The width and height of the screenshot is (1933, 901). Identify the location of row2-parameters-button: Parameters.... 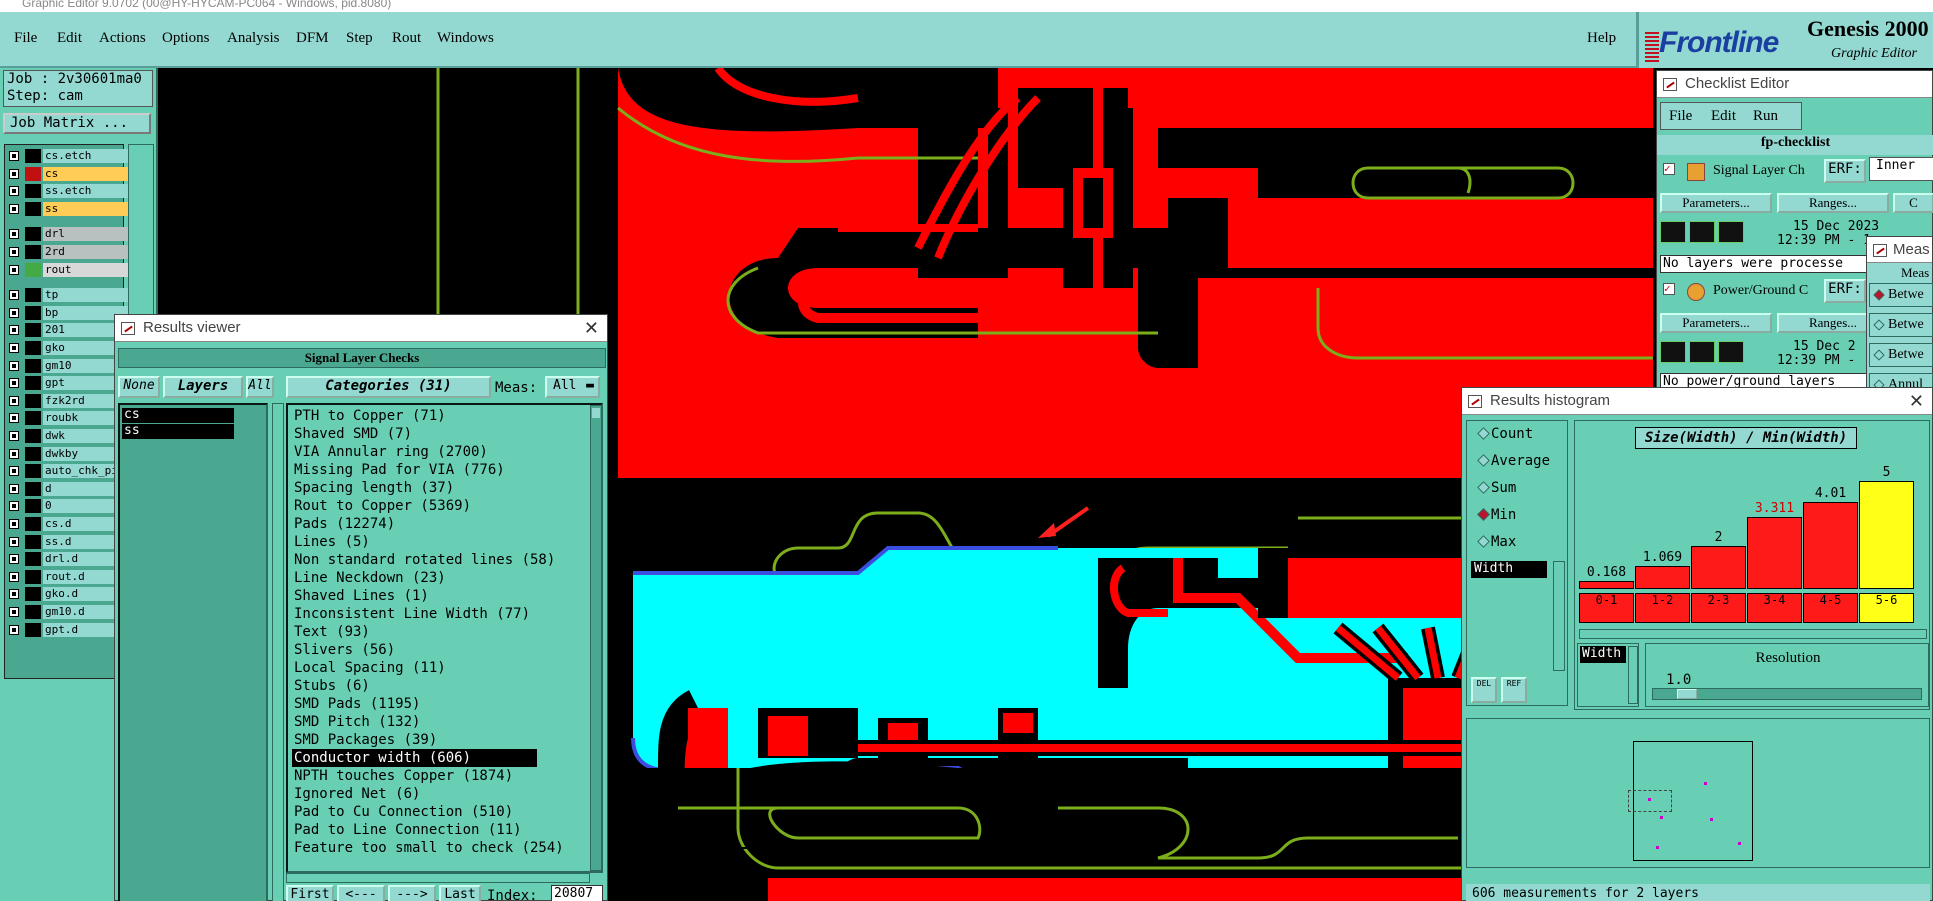
(1716, 323).